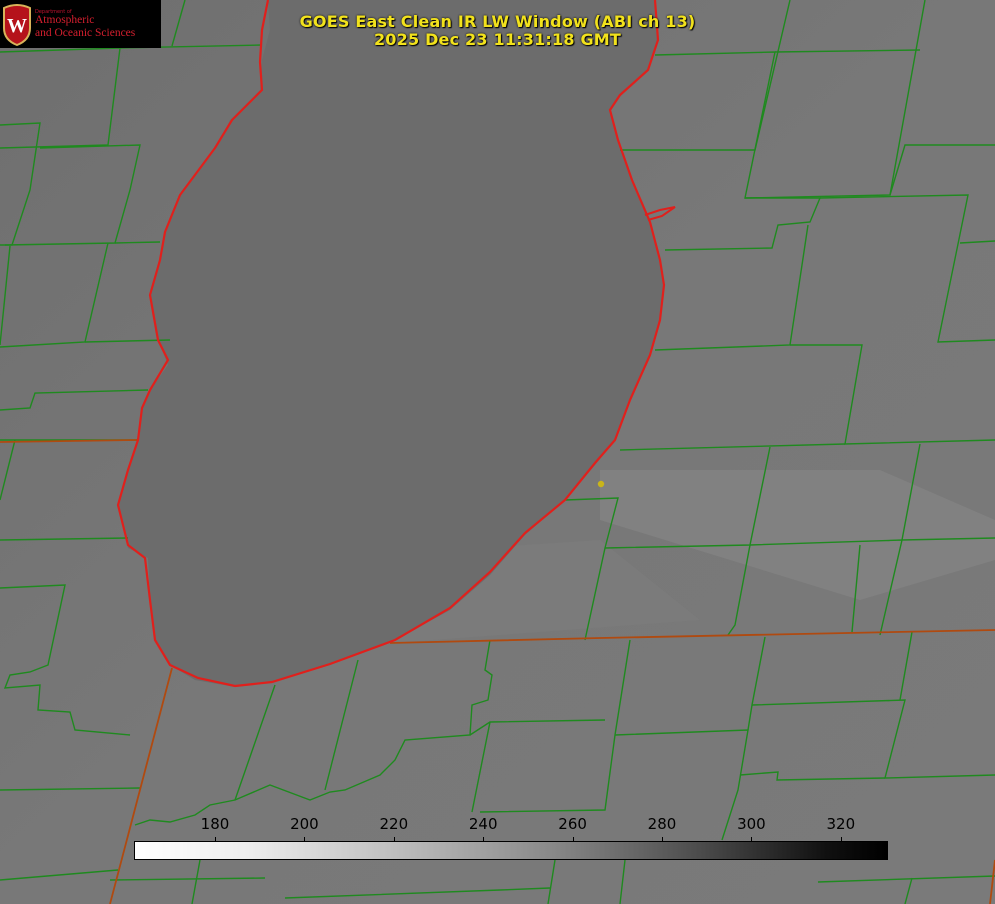  Describe the element at coordinates (511, 850) in the screenshot. I see `colorbar` at that location.